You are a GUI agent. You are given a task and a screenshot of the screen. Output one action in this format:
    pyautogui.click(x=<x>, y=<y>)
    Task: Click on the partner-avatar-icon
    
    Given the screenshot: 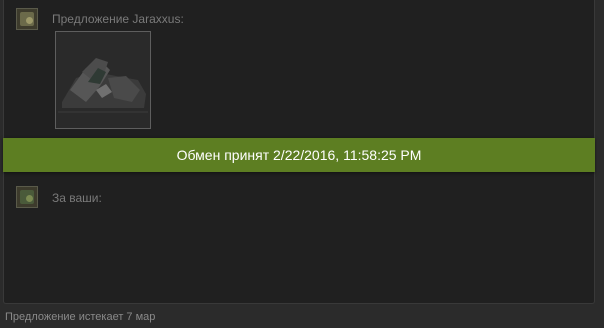 What is the action you would take?
    pyautogui.click(x=27, y=19)
    